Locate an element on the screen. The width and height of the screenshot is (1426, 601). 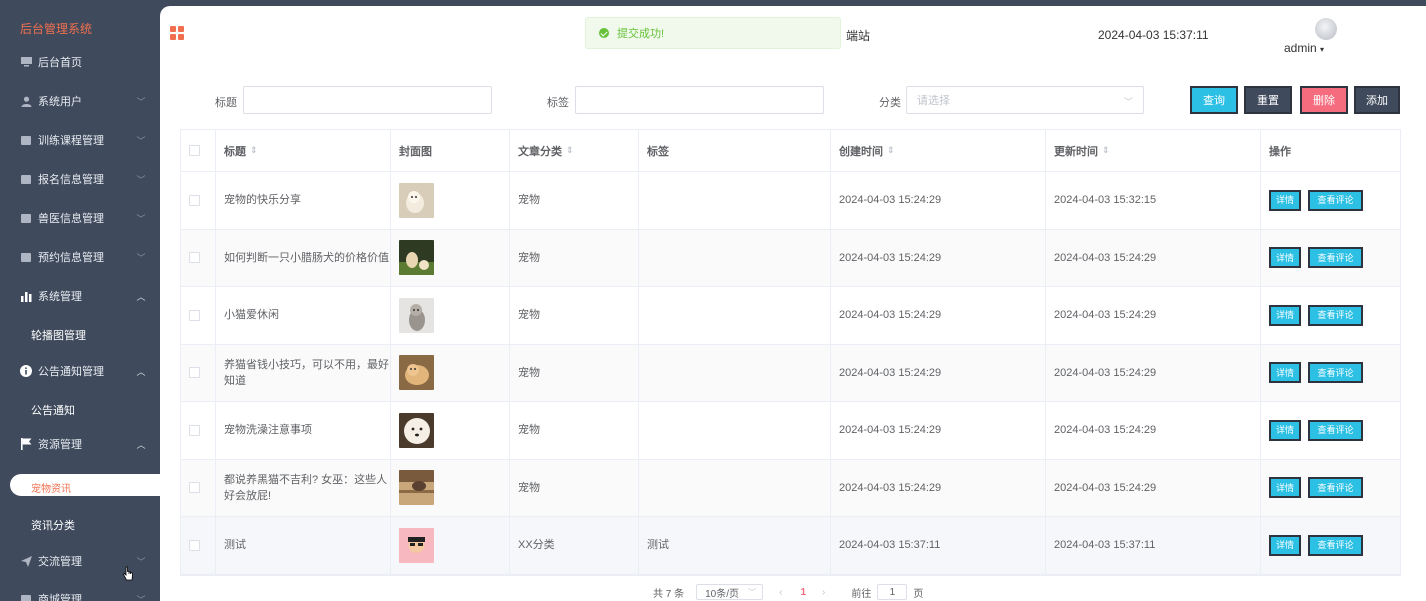
sidebar-item-label: 预约信息管理 is located at coordinates (71, 258).